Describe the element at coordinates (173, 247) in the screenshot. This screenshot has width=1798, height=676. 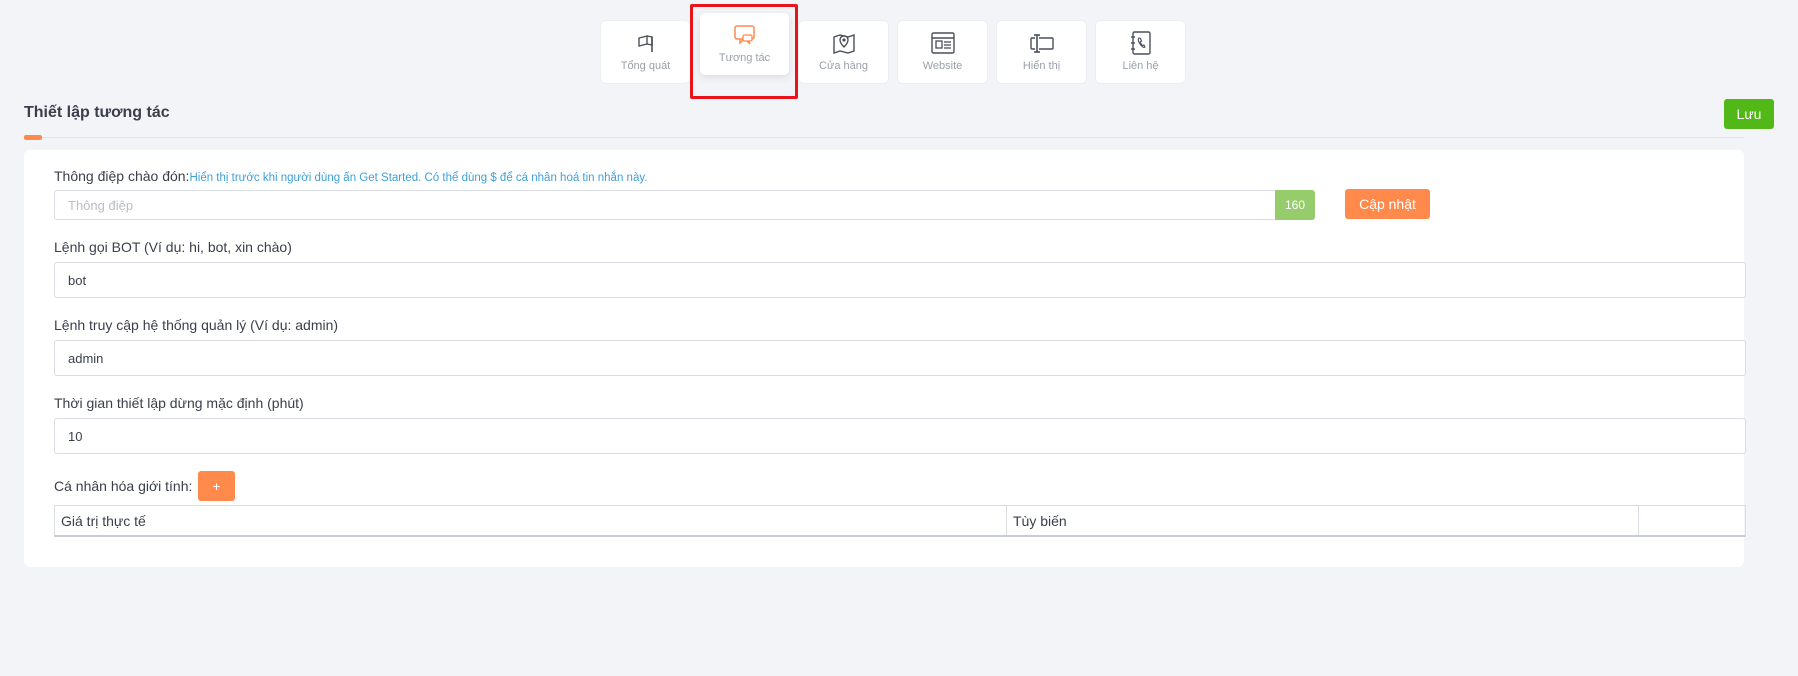
I see `bot-command-label: Lệnh gọi BOT (Ví dụ: hi, bot, xin chào)` at that location.